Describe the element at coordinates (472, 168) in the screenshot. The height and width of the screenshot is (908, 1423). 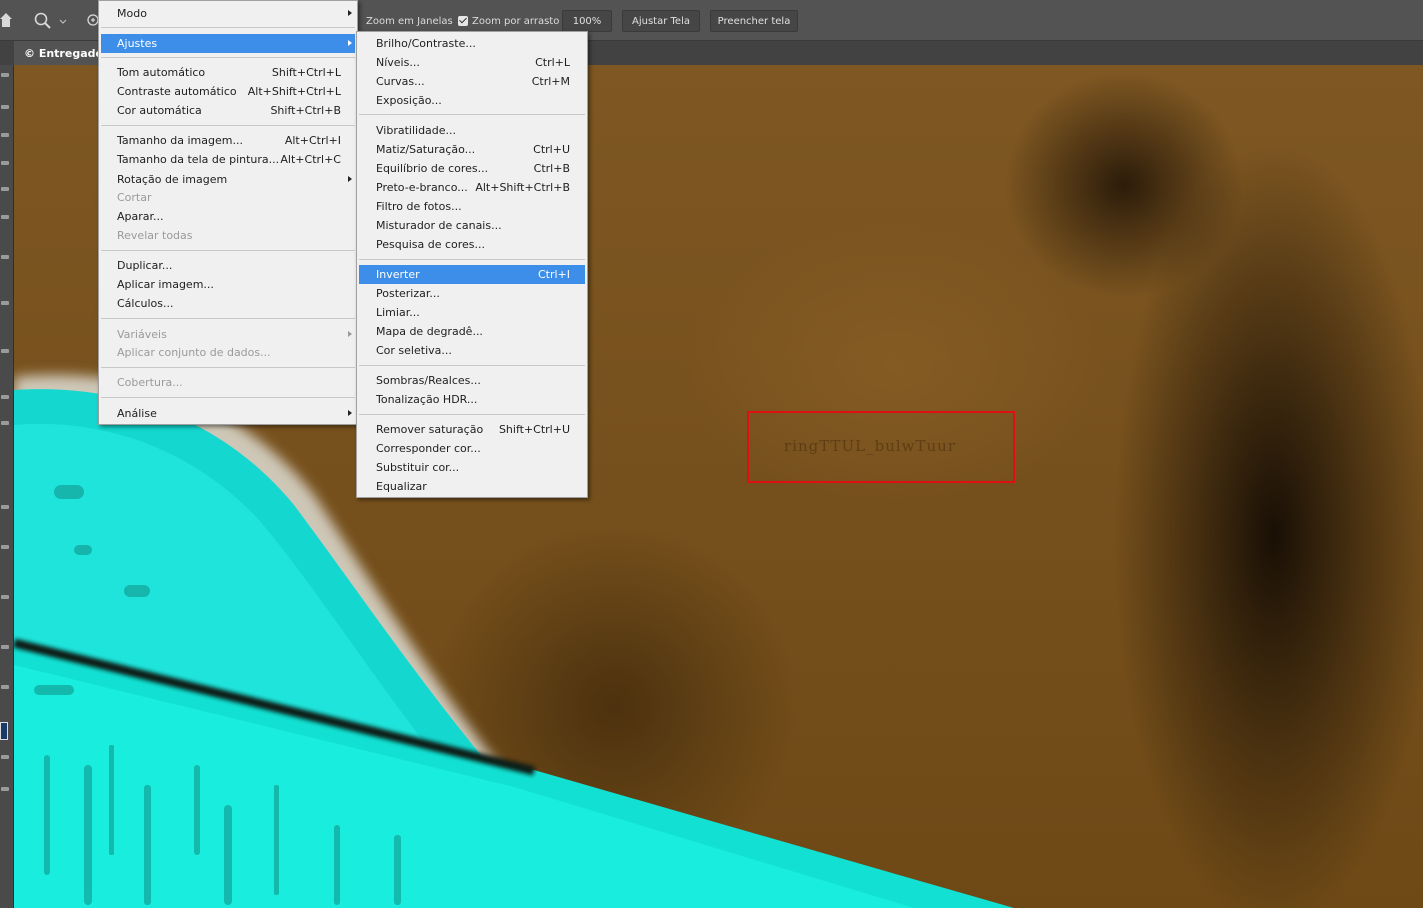
I see `submenu-item-equilibrio-cores: Equilíbrio de cores... Ctrl+B` at that location.